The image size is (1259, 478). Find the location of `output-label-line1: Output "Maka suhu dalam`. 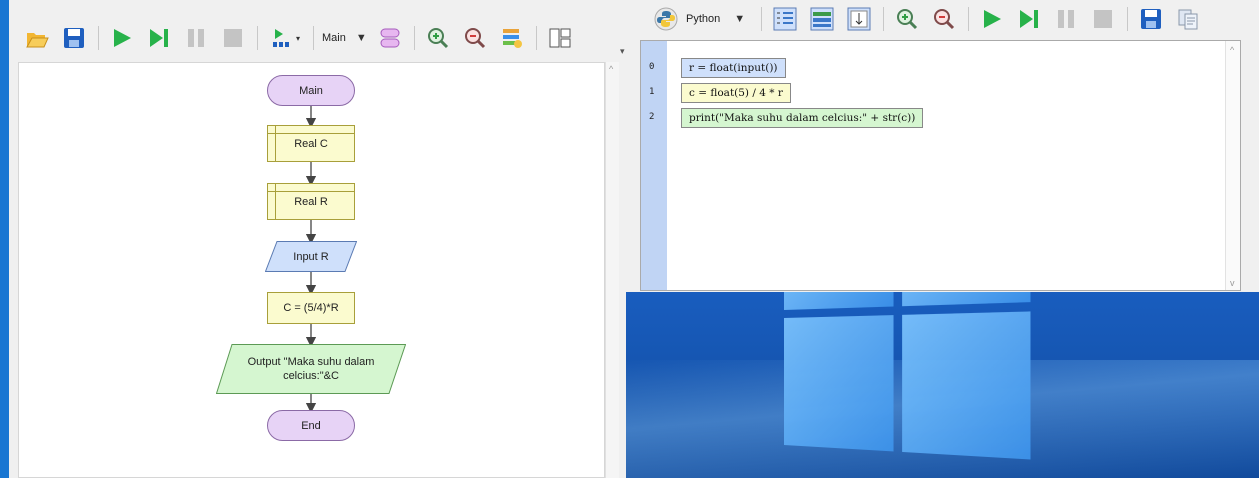

output-label-line1: Output "Maka suhu dalam is located at coordinates (311, 362).